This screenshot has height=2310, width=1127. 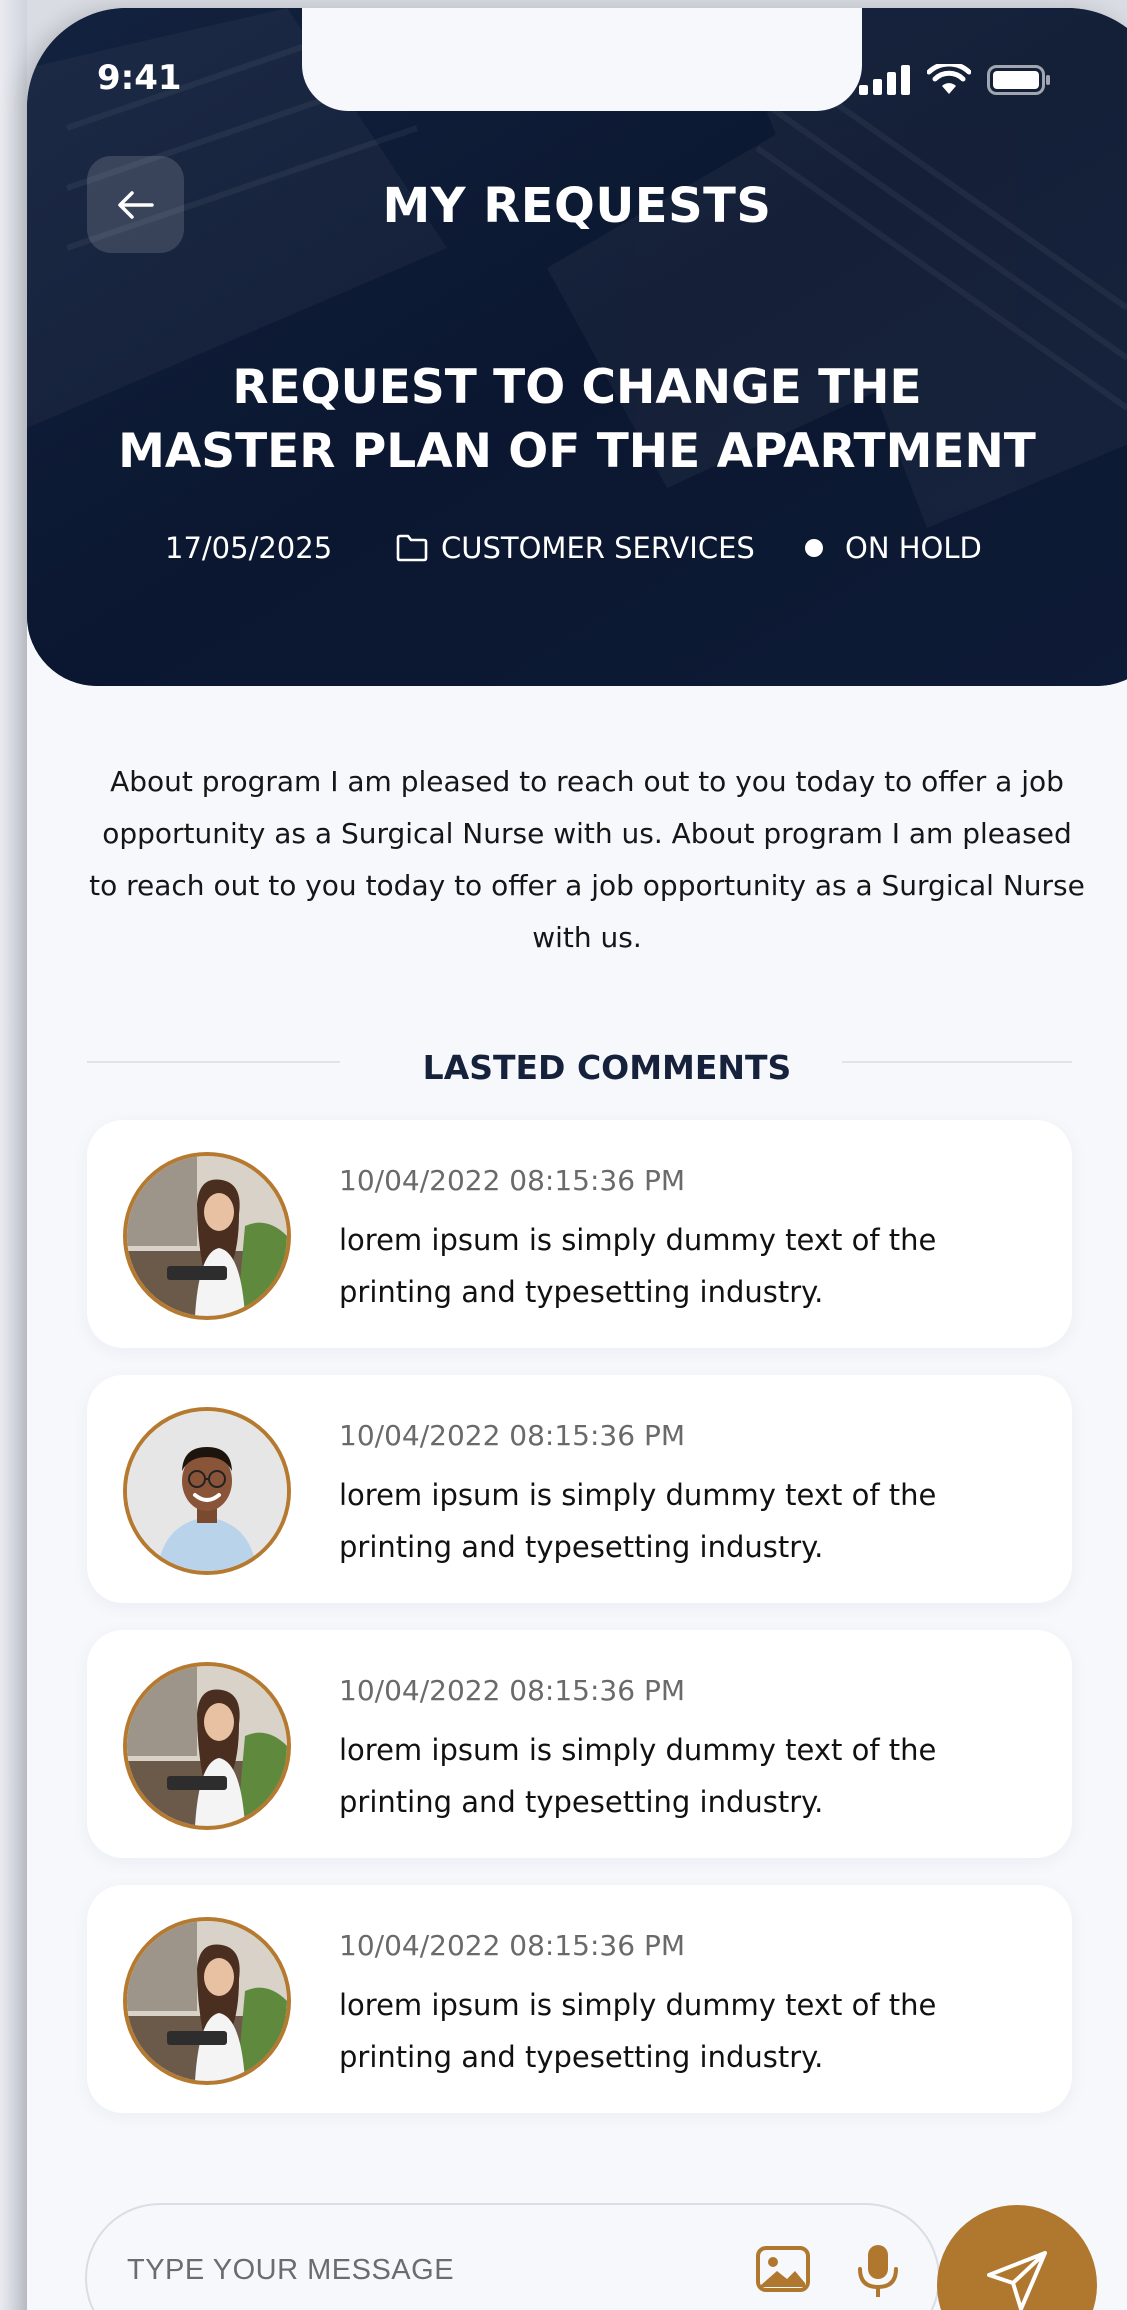 I want to click on request-status-label: ON HOLD, so click(x=913, y=548).